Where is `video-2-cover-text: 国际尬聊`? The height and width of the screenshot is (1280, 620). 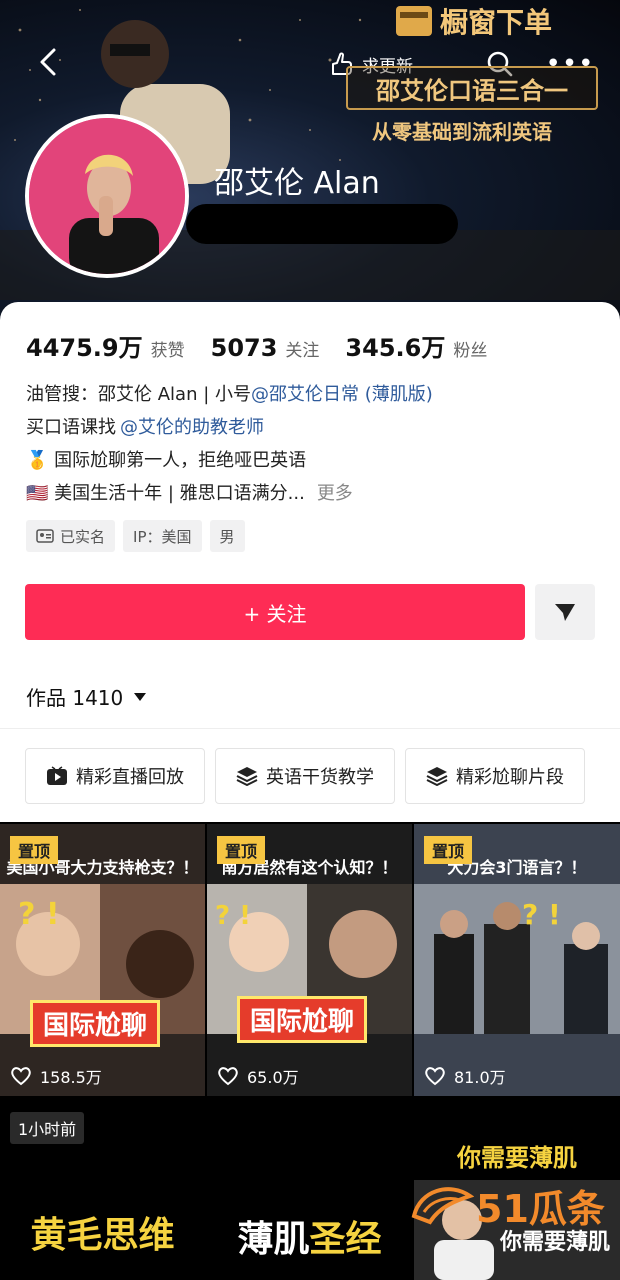 video-2-cover-text: 国际尬聊 is located at coordinates (302, 1019).